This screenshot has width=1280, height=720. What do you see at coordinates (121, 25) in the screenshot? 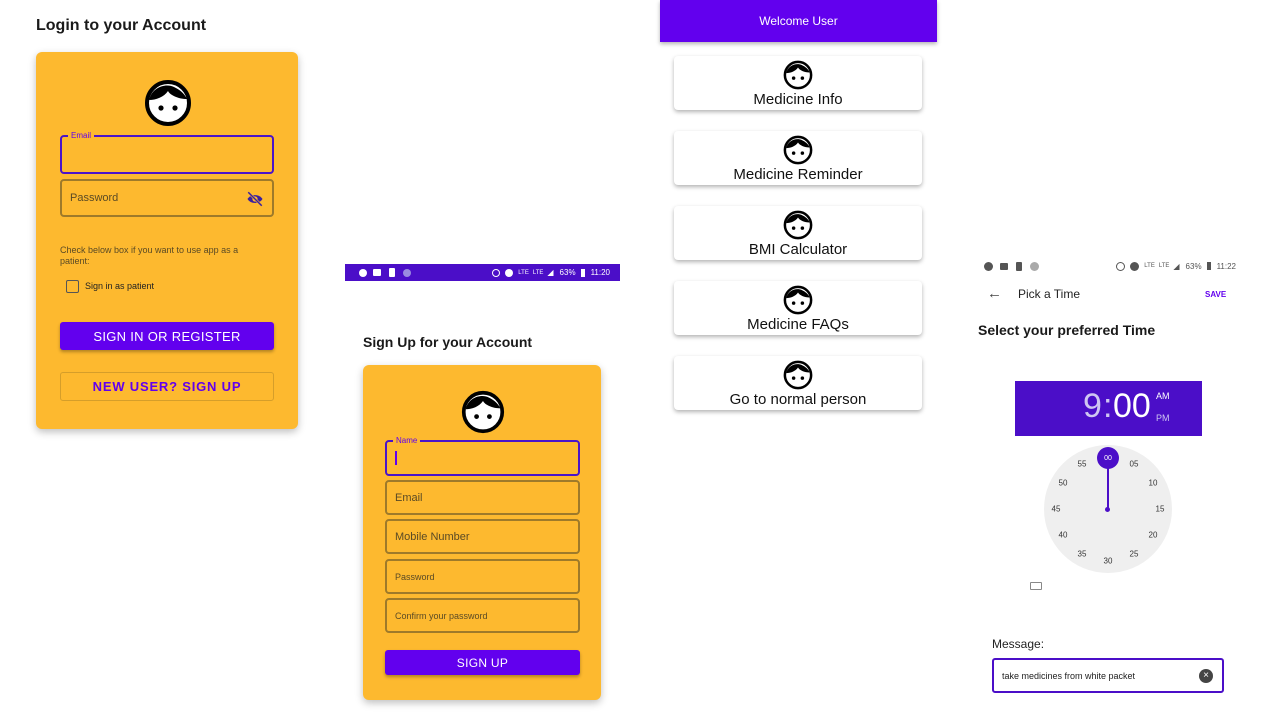
I see `login-title: Login to your Account` at bounding box center [121, 25].